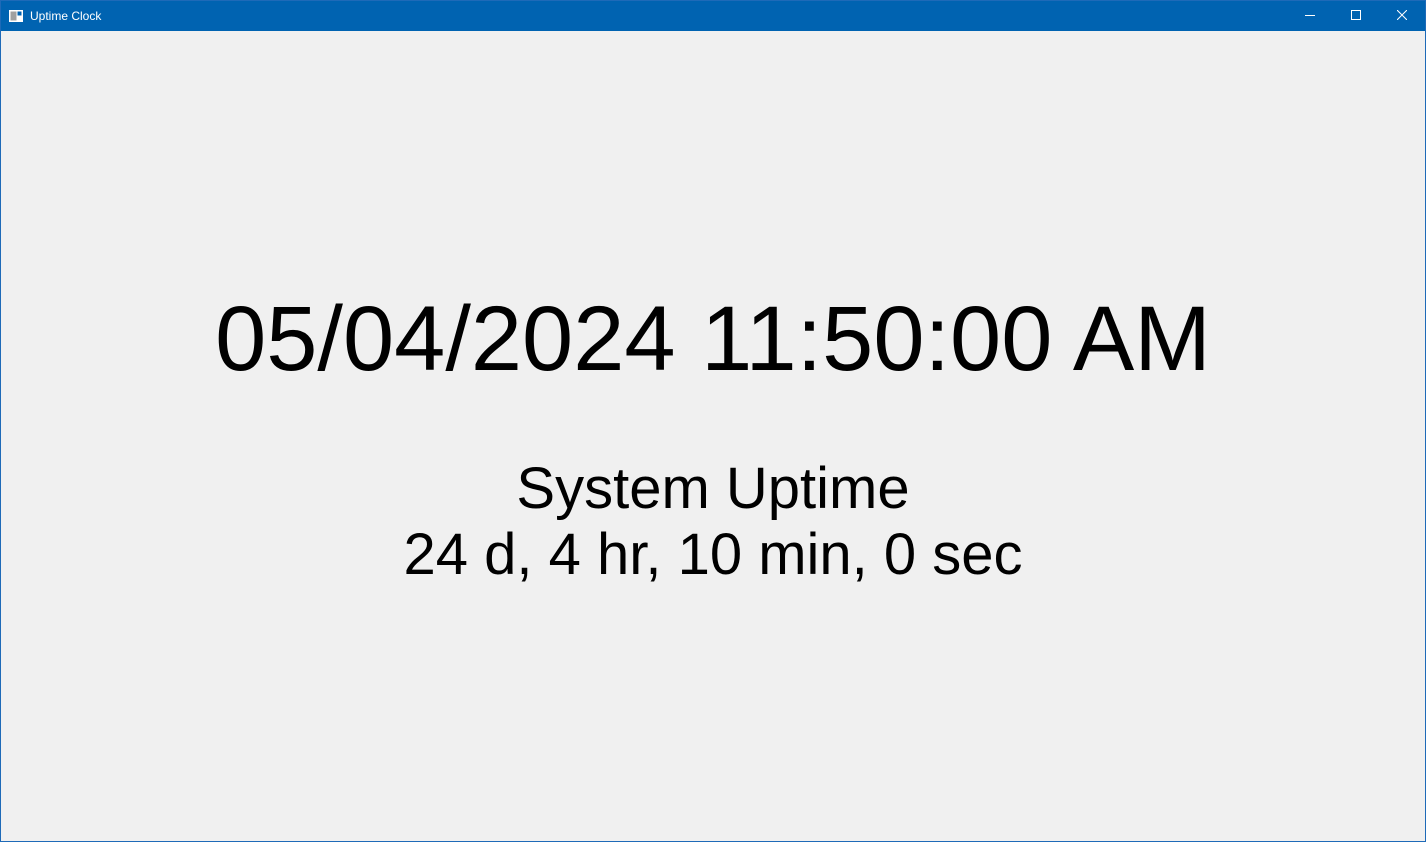  I want to click on app-window-icon, so click(16, 15).